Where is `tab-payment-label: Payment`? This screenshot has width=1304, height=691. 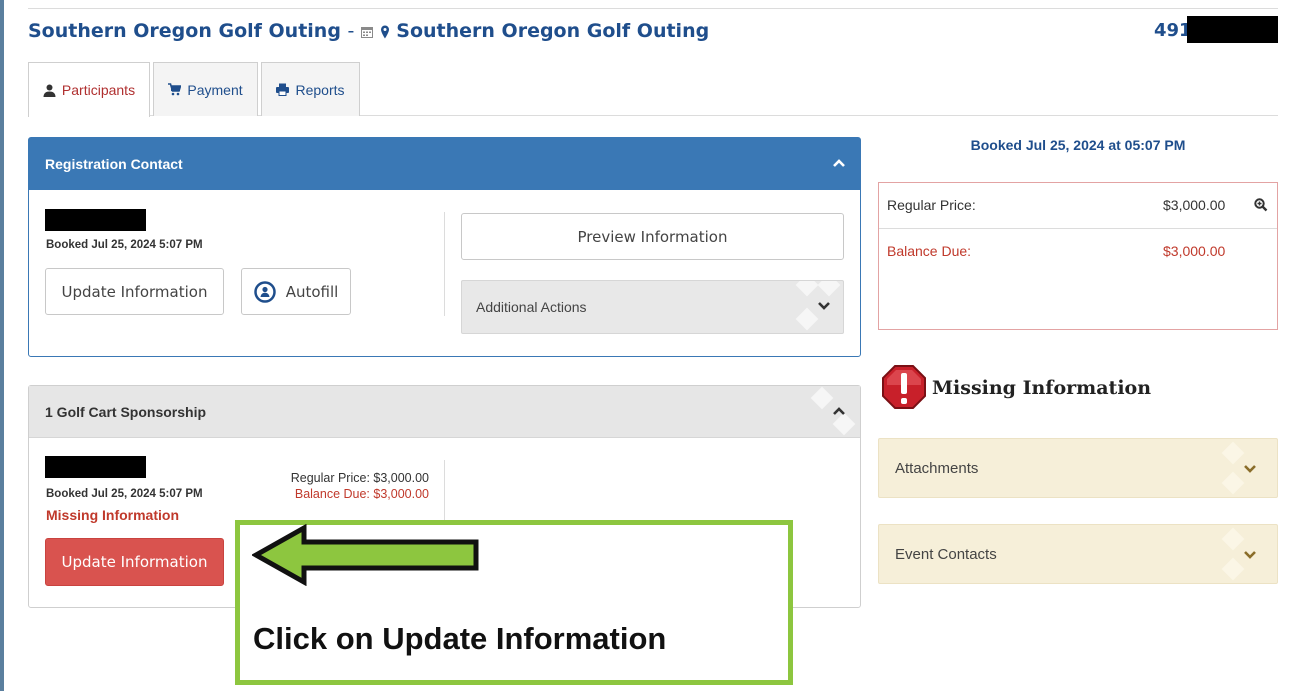 tab-payment-label: Payment is located at coordinates (215, 89).